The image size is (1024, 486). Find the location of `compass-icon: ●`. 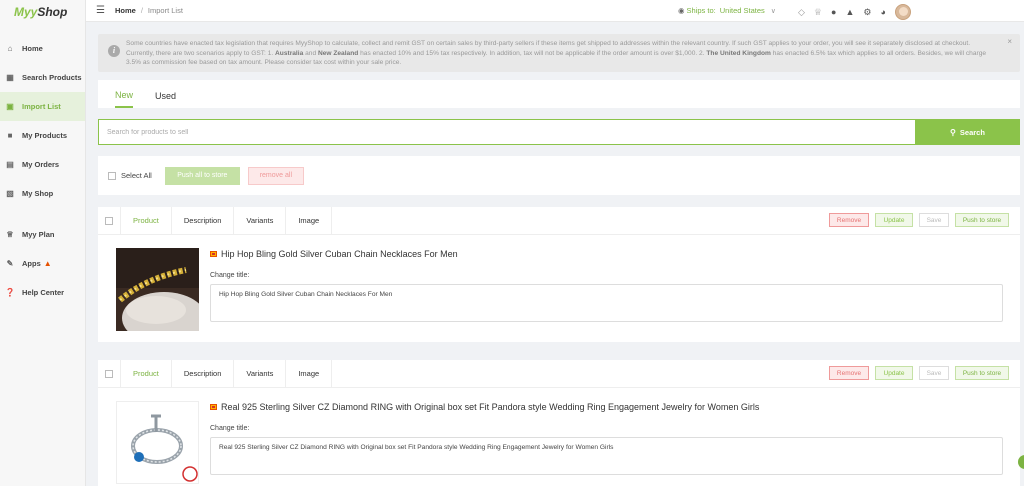

compass-icon: ● is located at coordinates (833, 12).